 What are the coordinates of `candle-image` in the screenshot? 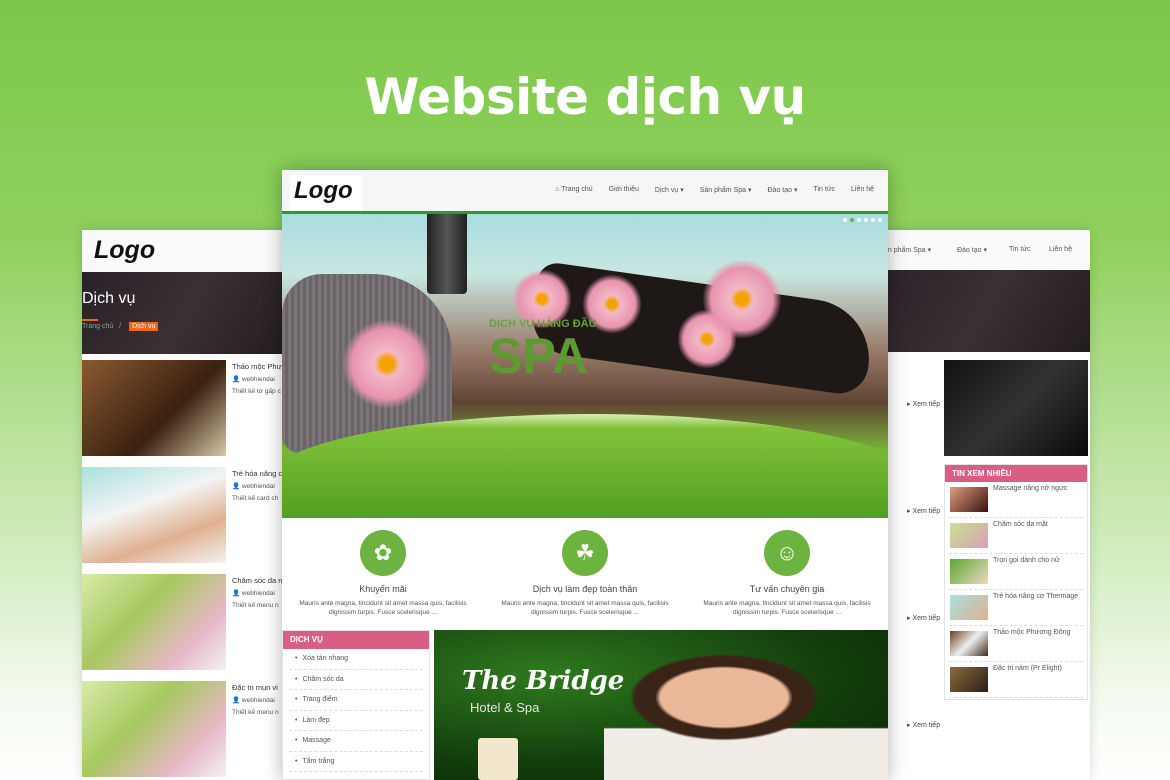 It's located at (498, 759).